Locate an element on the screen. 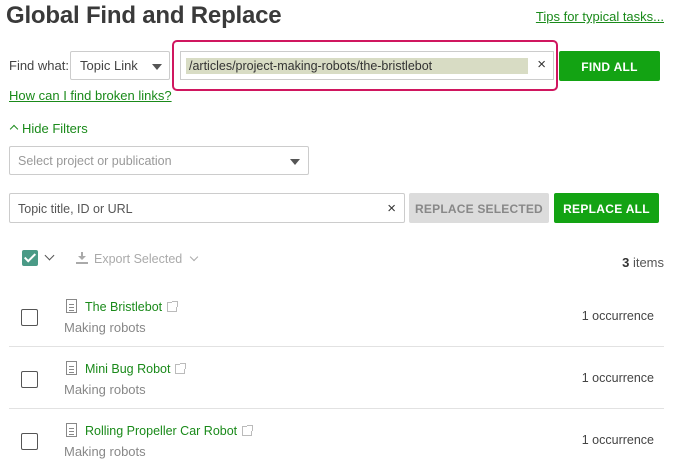 The height and width of the screenshot is (461, 674). project-select-placeholder: Select project or publication is located at coordinates (95, 161).